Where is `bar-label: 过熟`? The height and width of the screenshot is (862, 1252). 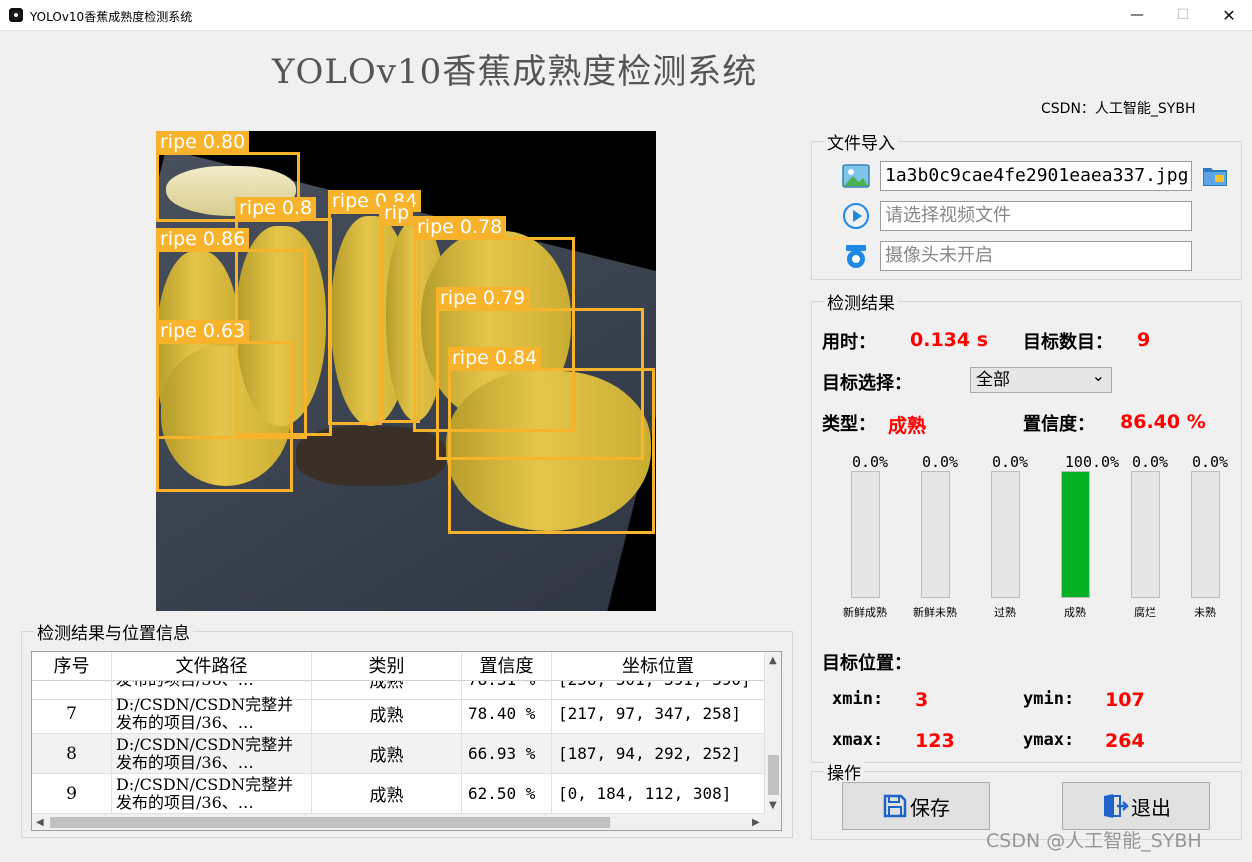
bar-label: 过熟 is located at coordinates (1005, 612).